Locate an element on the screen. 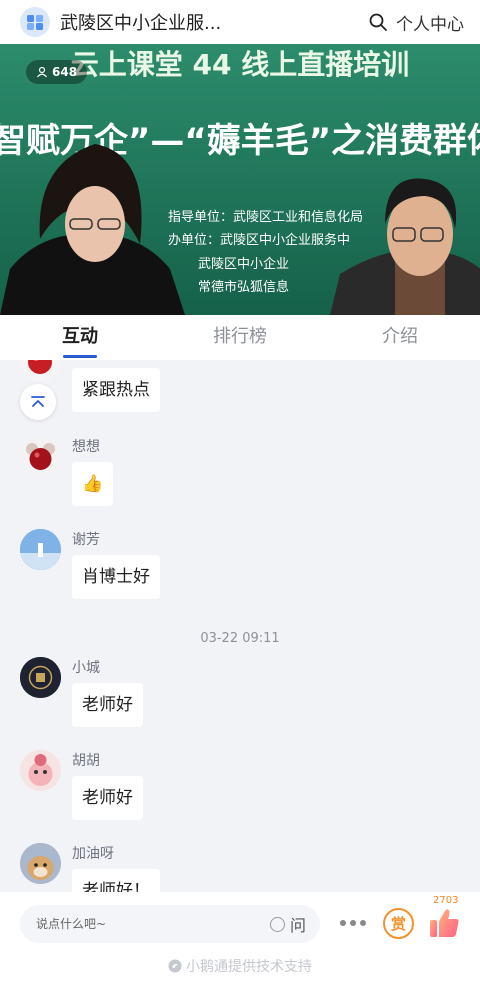 Image resolution: width=480 pixels, height=998 pixels. comment-box: 问 is located at coordinates (170, 924).